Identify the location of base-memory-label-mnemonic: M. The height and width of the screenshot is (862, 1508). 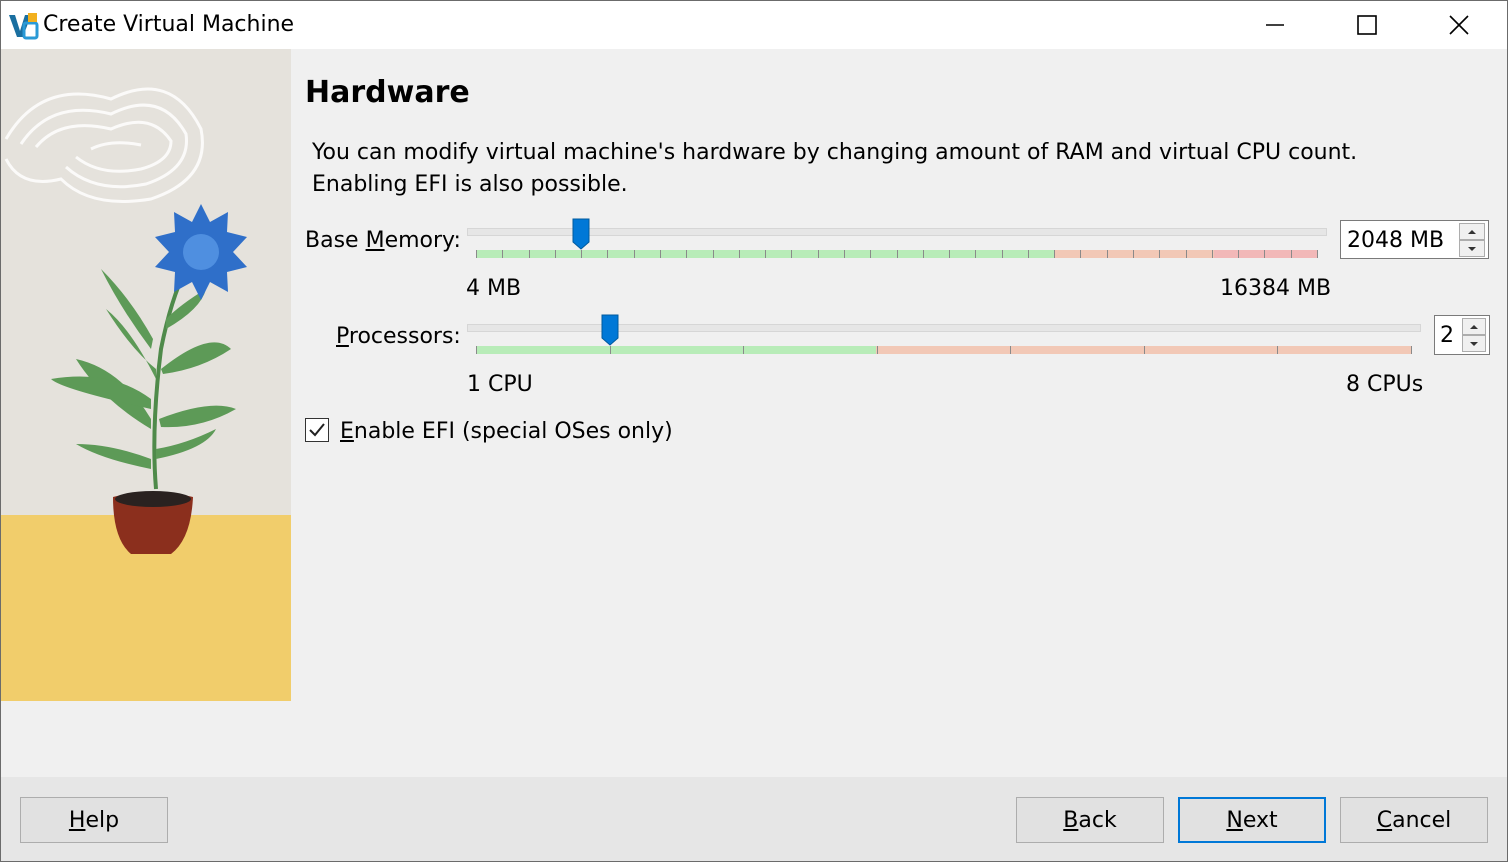
(375, 240).